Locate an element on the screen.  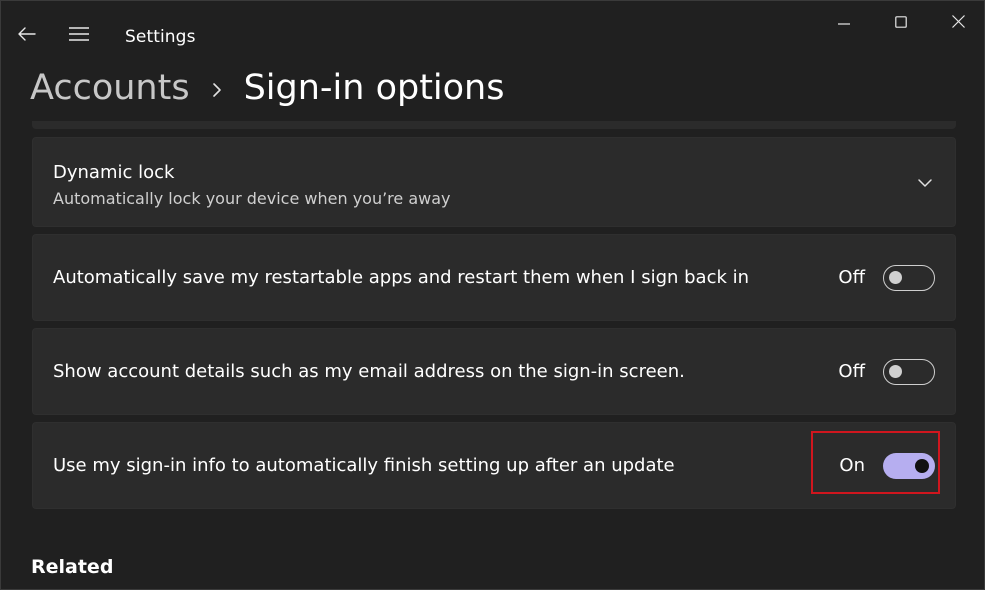
previous-card-edge is located at coordinates (494, 125).